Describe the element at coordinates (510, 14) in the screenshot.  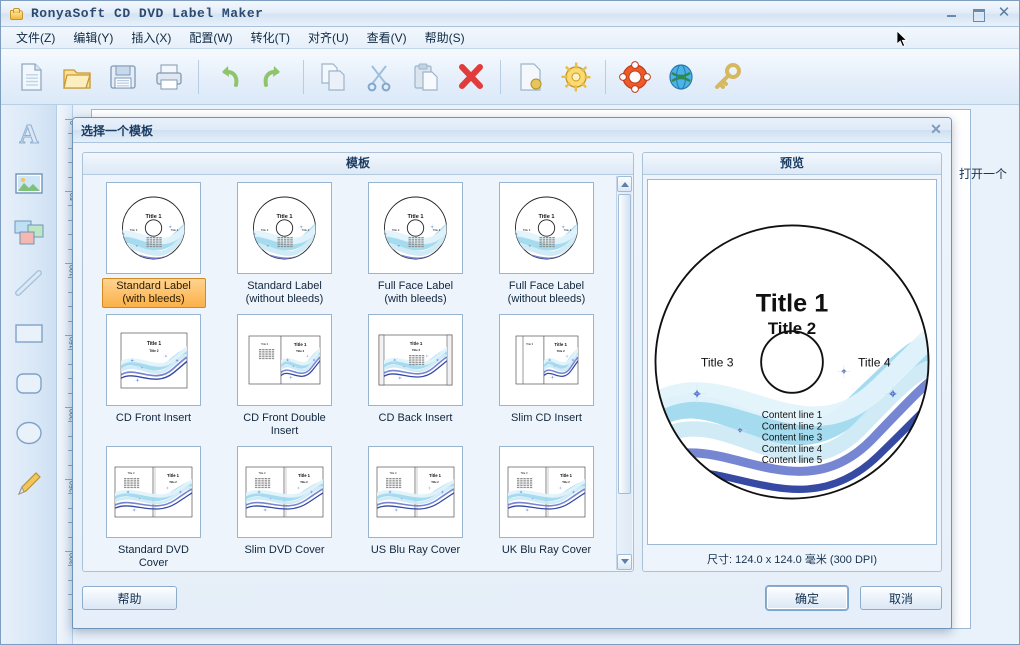
I see `title-bar: RonyaSoft CD DVD Label Maker ✕` at that location.